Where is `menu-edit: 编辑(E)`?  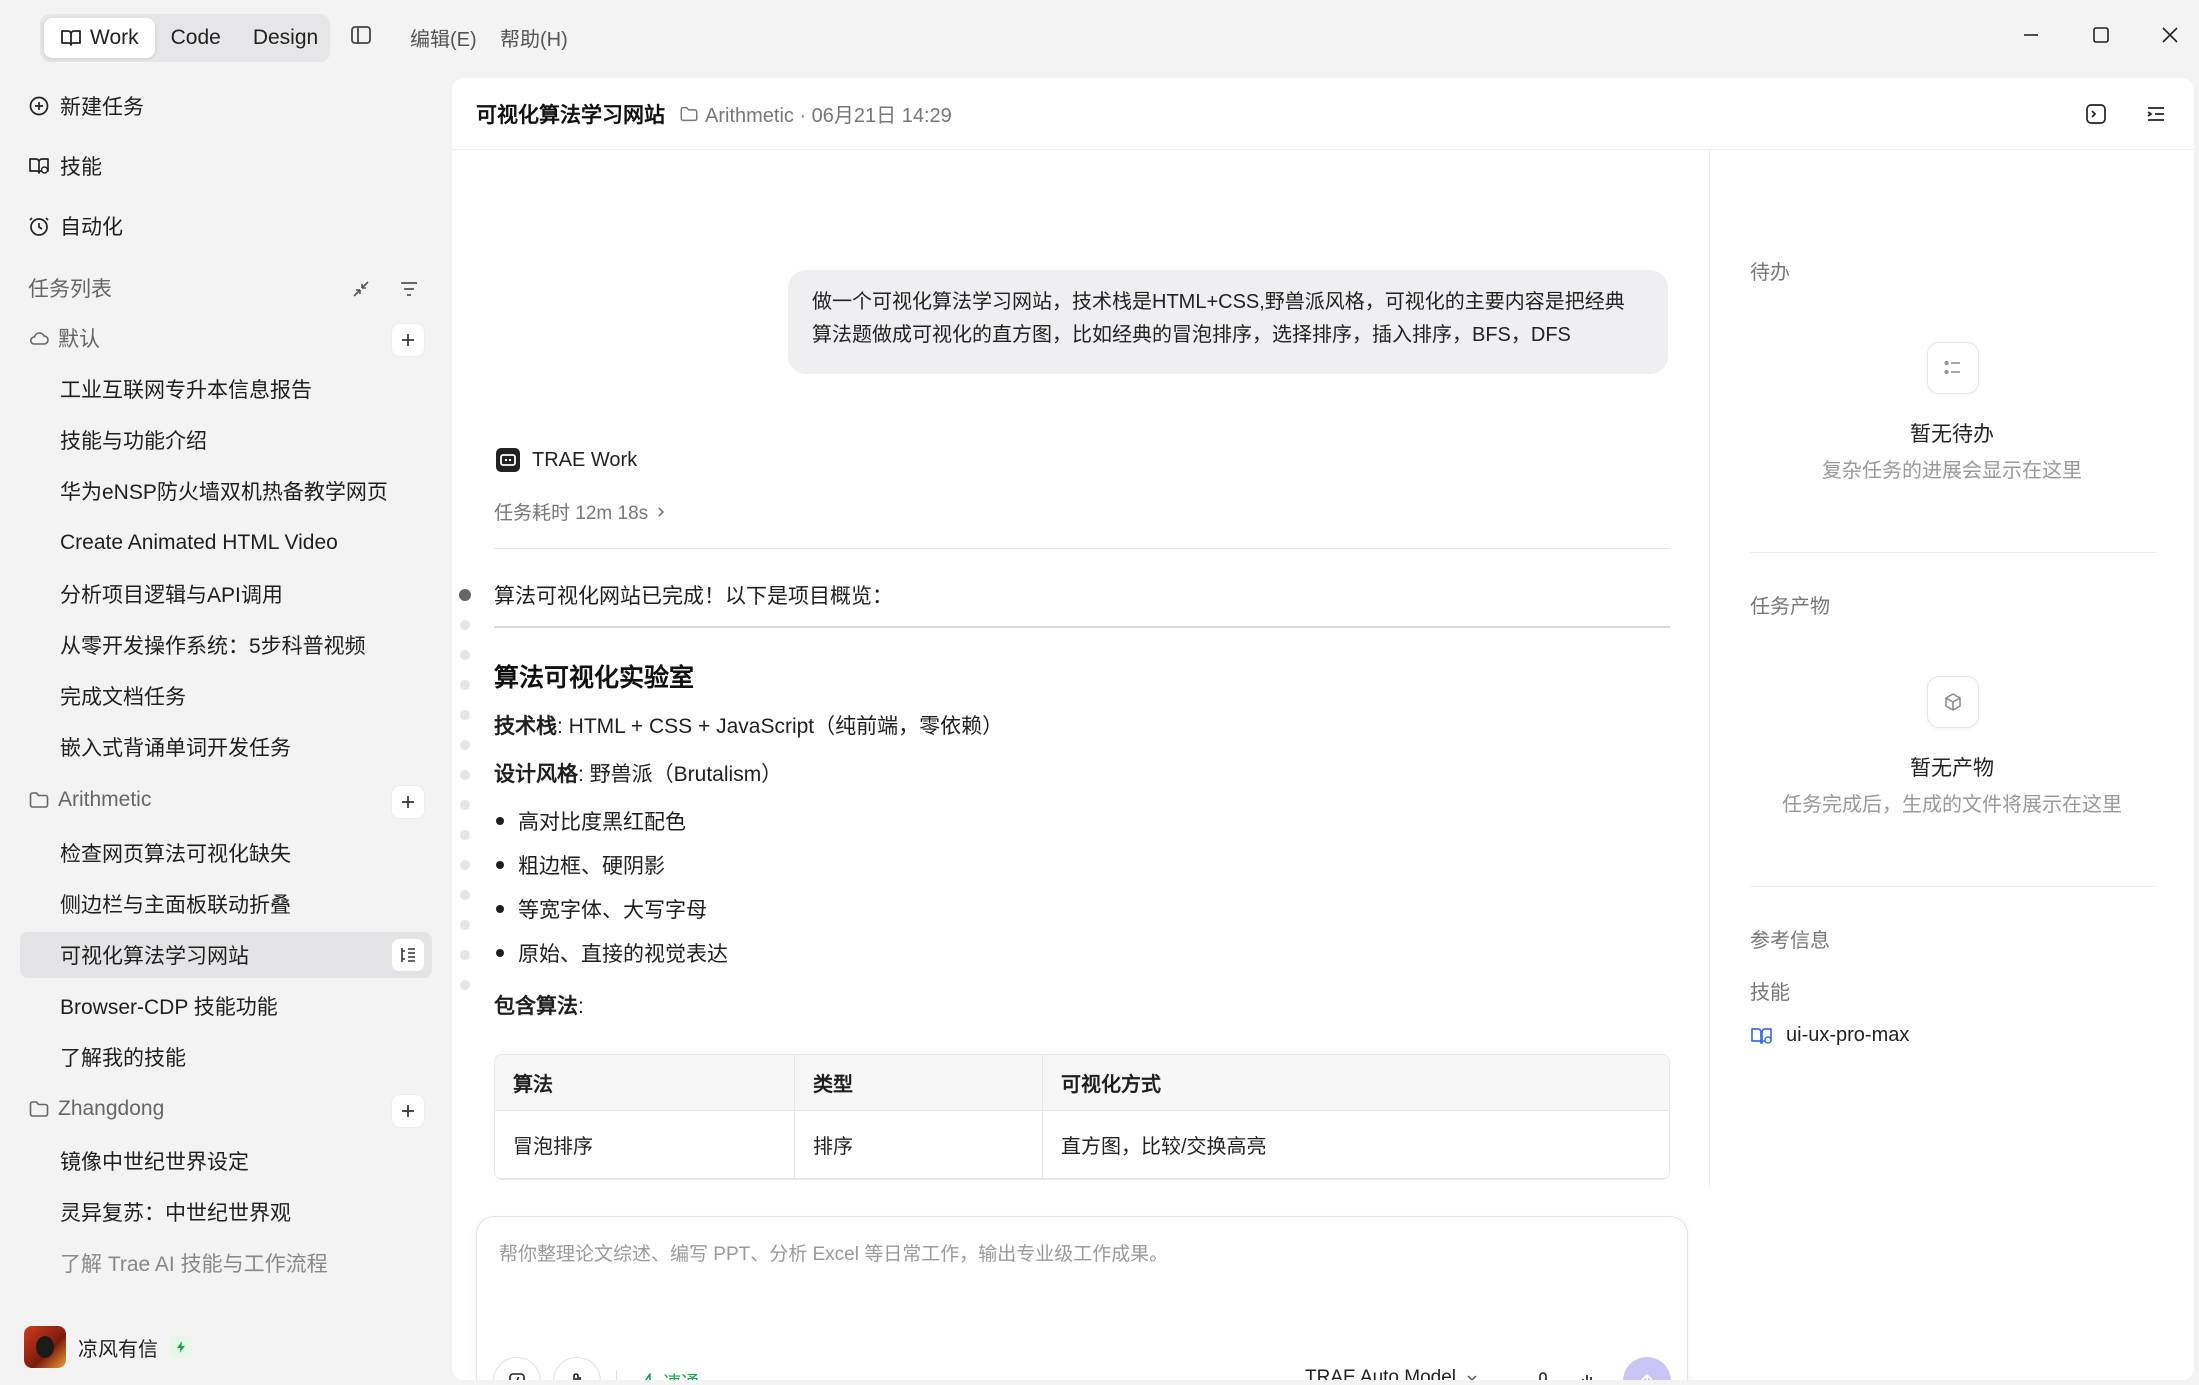 menu-edit: 编辑(E) is located at coordinates (443, 37).